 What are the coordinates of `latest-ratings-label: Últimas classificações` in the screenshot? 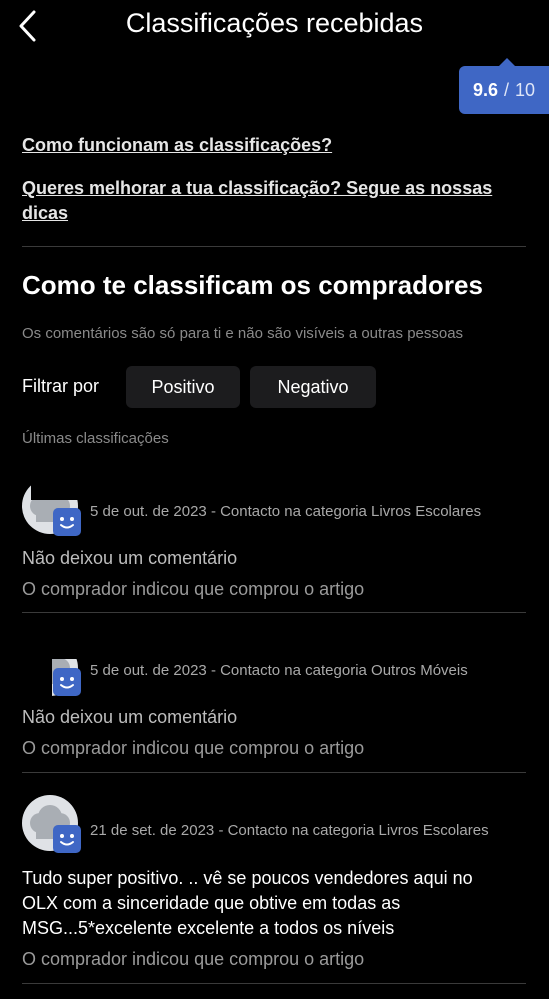 It's located at (95, 438).